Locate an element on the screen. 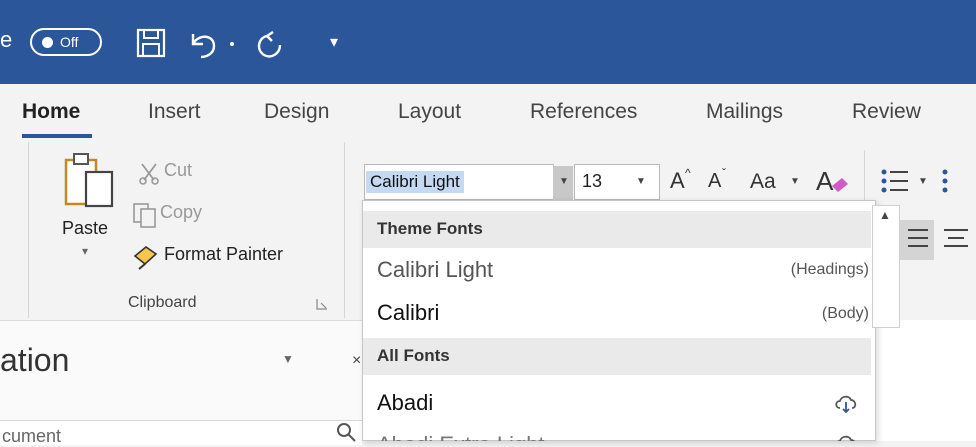 The image size is (976, 447). undo-dropdown-icon is located at coordinates (232, 44).